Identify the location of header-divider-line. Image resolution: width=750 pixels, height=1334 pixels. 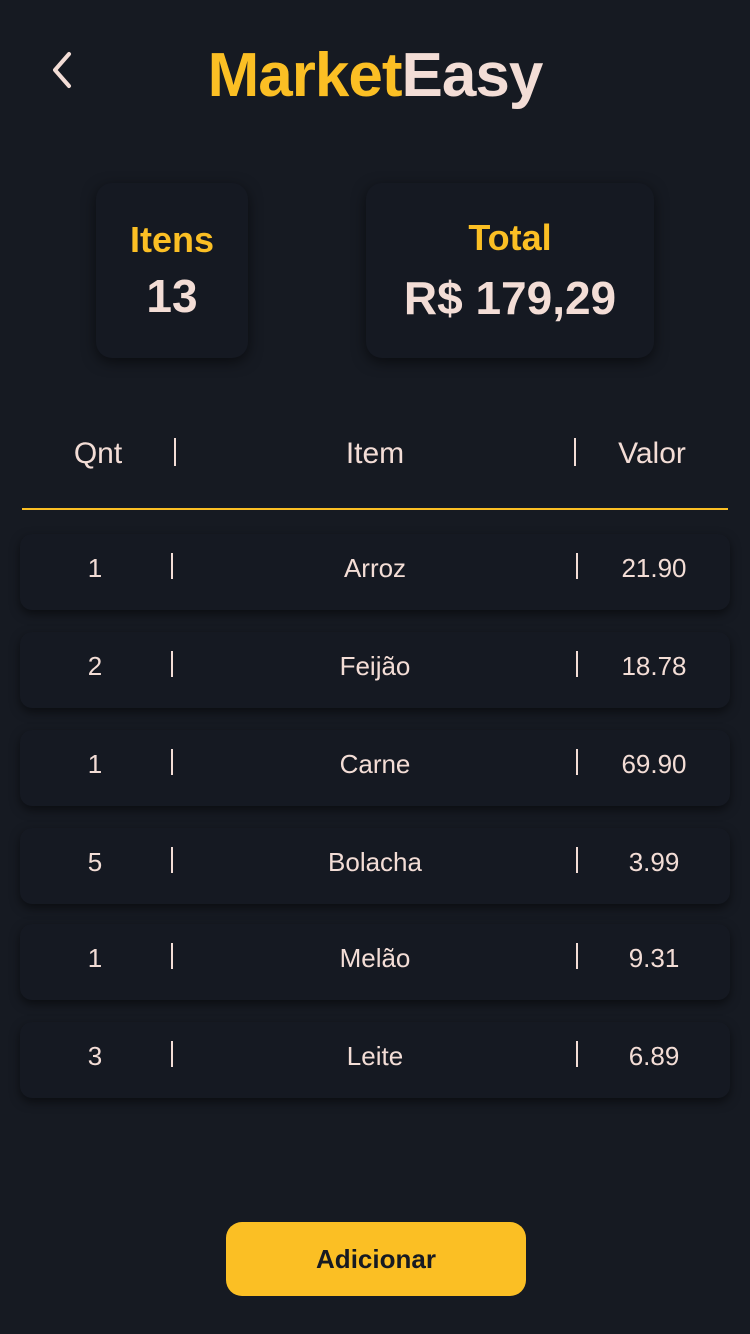
(375, 509).